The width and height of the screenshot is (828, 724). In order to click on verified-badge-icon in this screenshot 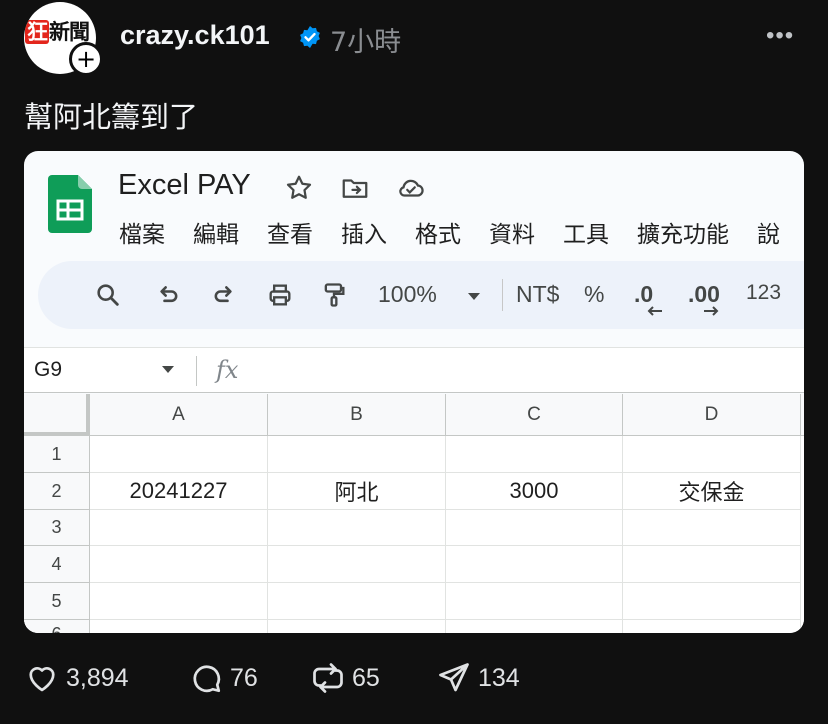, I will do `click(310, 37)`.